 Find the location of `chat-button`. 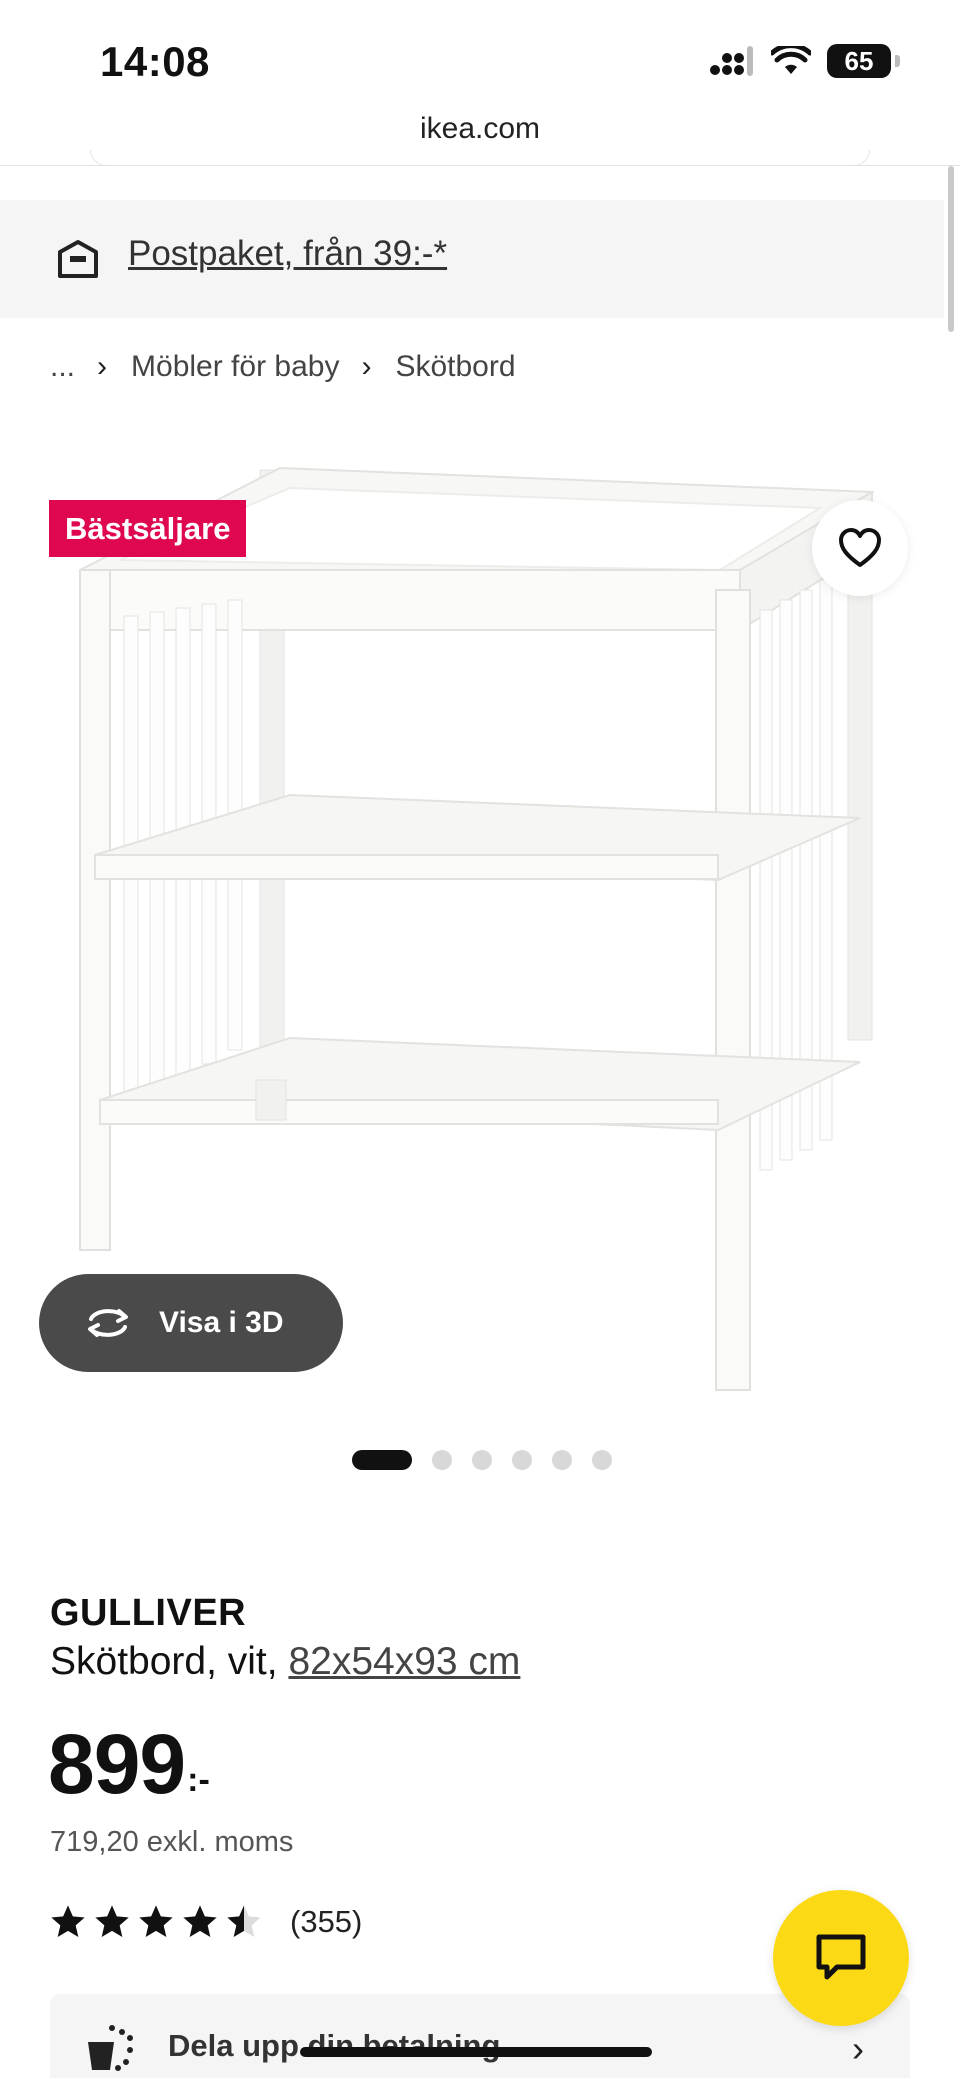

chat-button is located at coordinates (841, 1958).